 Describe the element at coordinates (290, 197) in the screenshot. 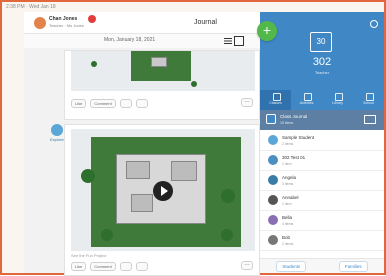

I see `student-name: Annabel` at that location.